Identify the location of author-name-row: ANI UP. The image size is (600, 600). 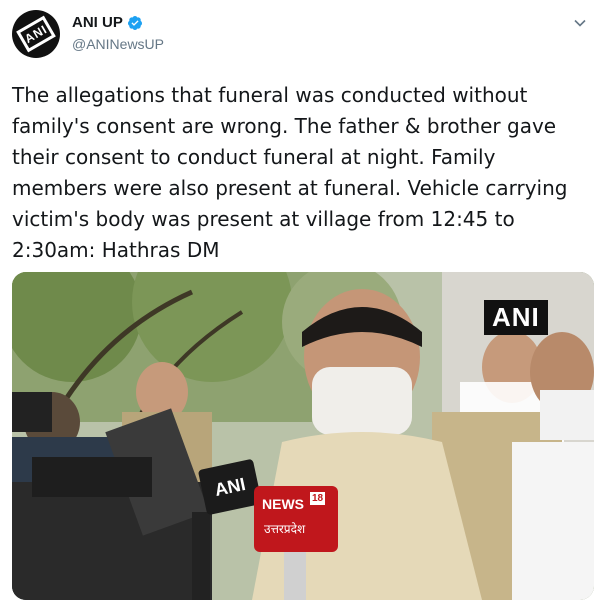
(107, 22).